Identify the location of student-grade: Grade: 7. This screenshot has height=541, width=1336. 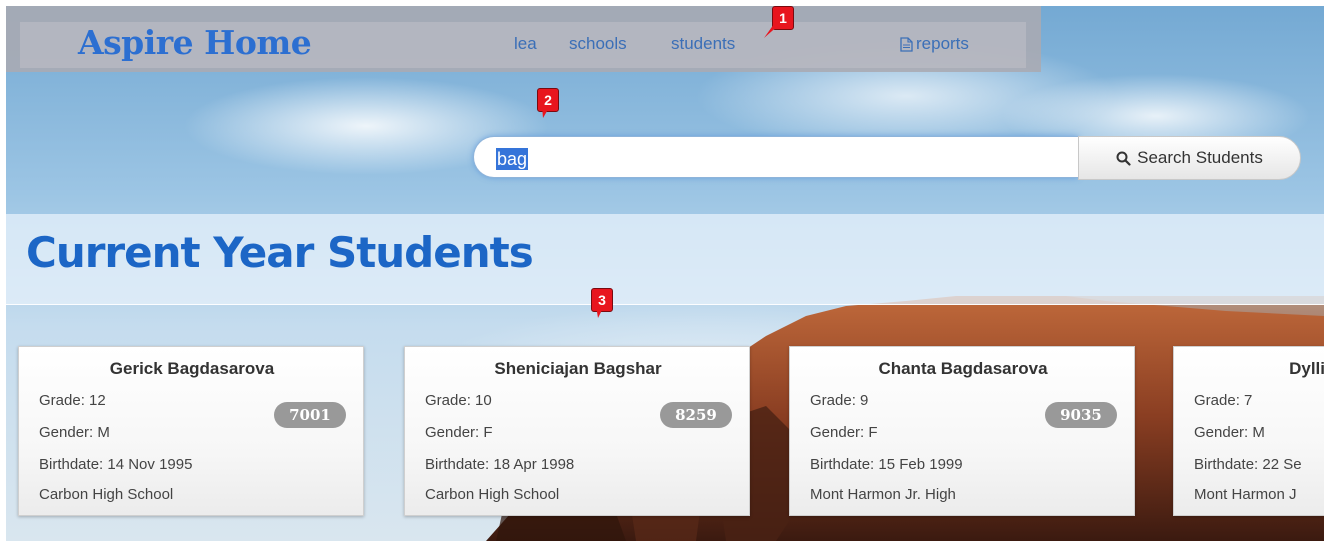
(1223, 400).